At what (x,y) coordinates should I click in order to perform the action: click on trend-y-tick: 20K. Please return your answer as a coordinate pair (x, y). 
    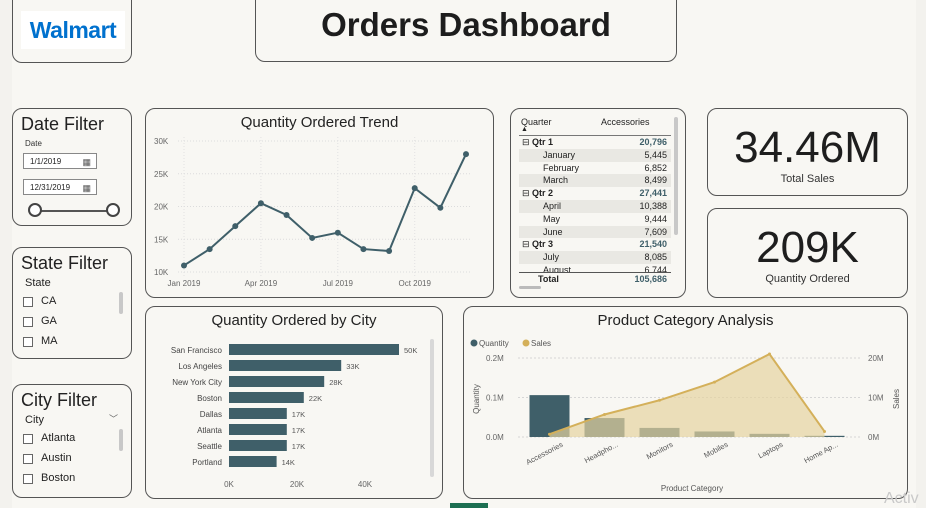
    Looking at the image, I should click on (161, 207).